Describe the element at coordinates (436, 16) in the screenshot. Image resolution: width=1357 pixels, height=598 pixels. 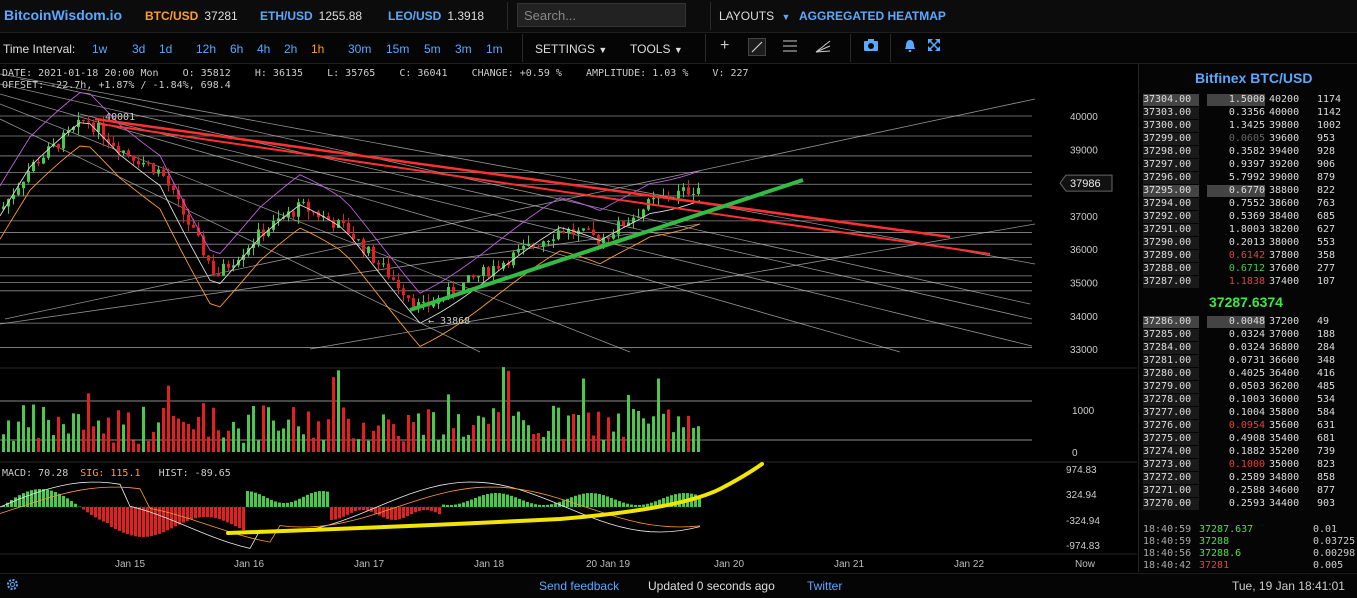
I see `ticker-leo: LEO/USD1.3918` at that location.